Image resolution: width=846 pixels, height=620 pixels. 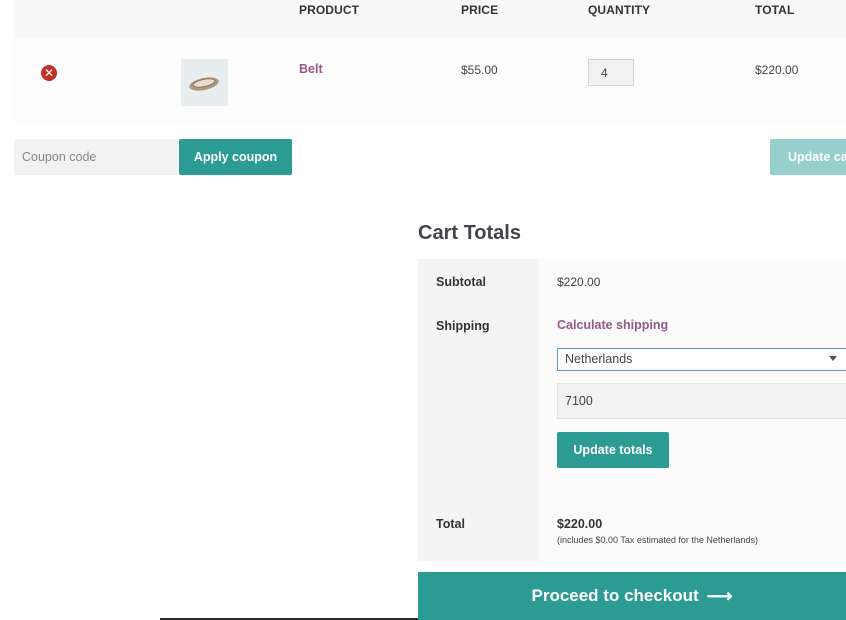 I want to click on country-select: Netherlands, so click(x=701, y=359).